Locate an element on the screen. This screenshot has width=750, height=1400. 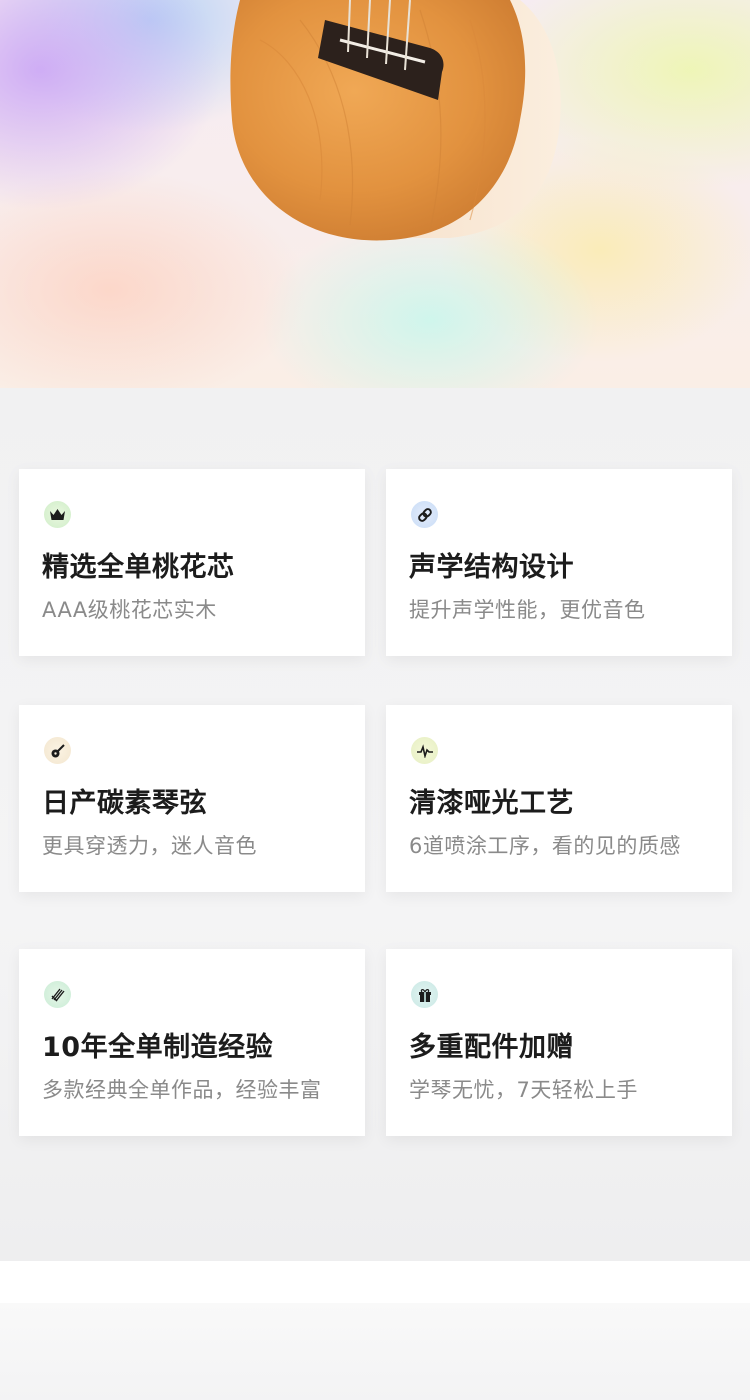
feature-card: 精选全单桃花芯 AAA级桃花芯实木 is located at coordinates (192, 562).